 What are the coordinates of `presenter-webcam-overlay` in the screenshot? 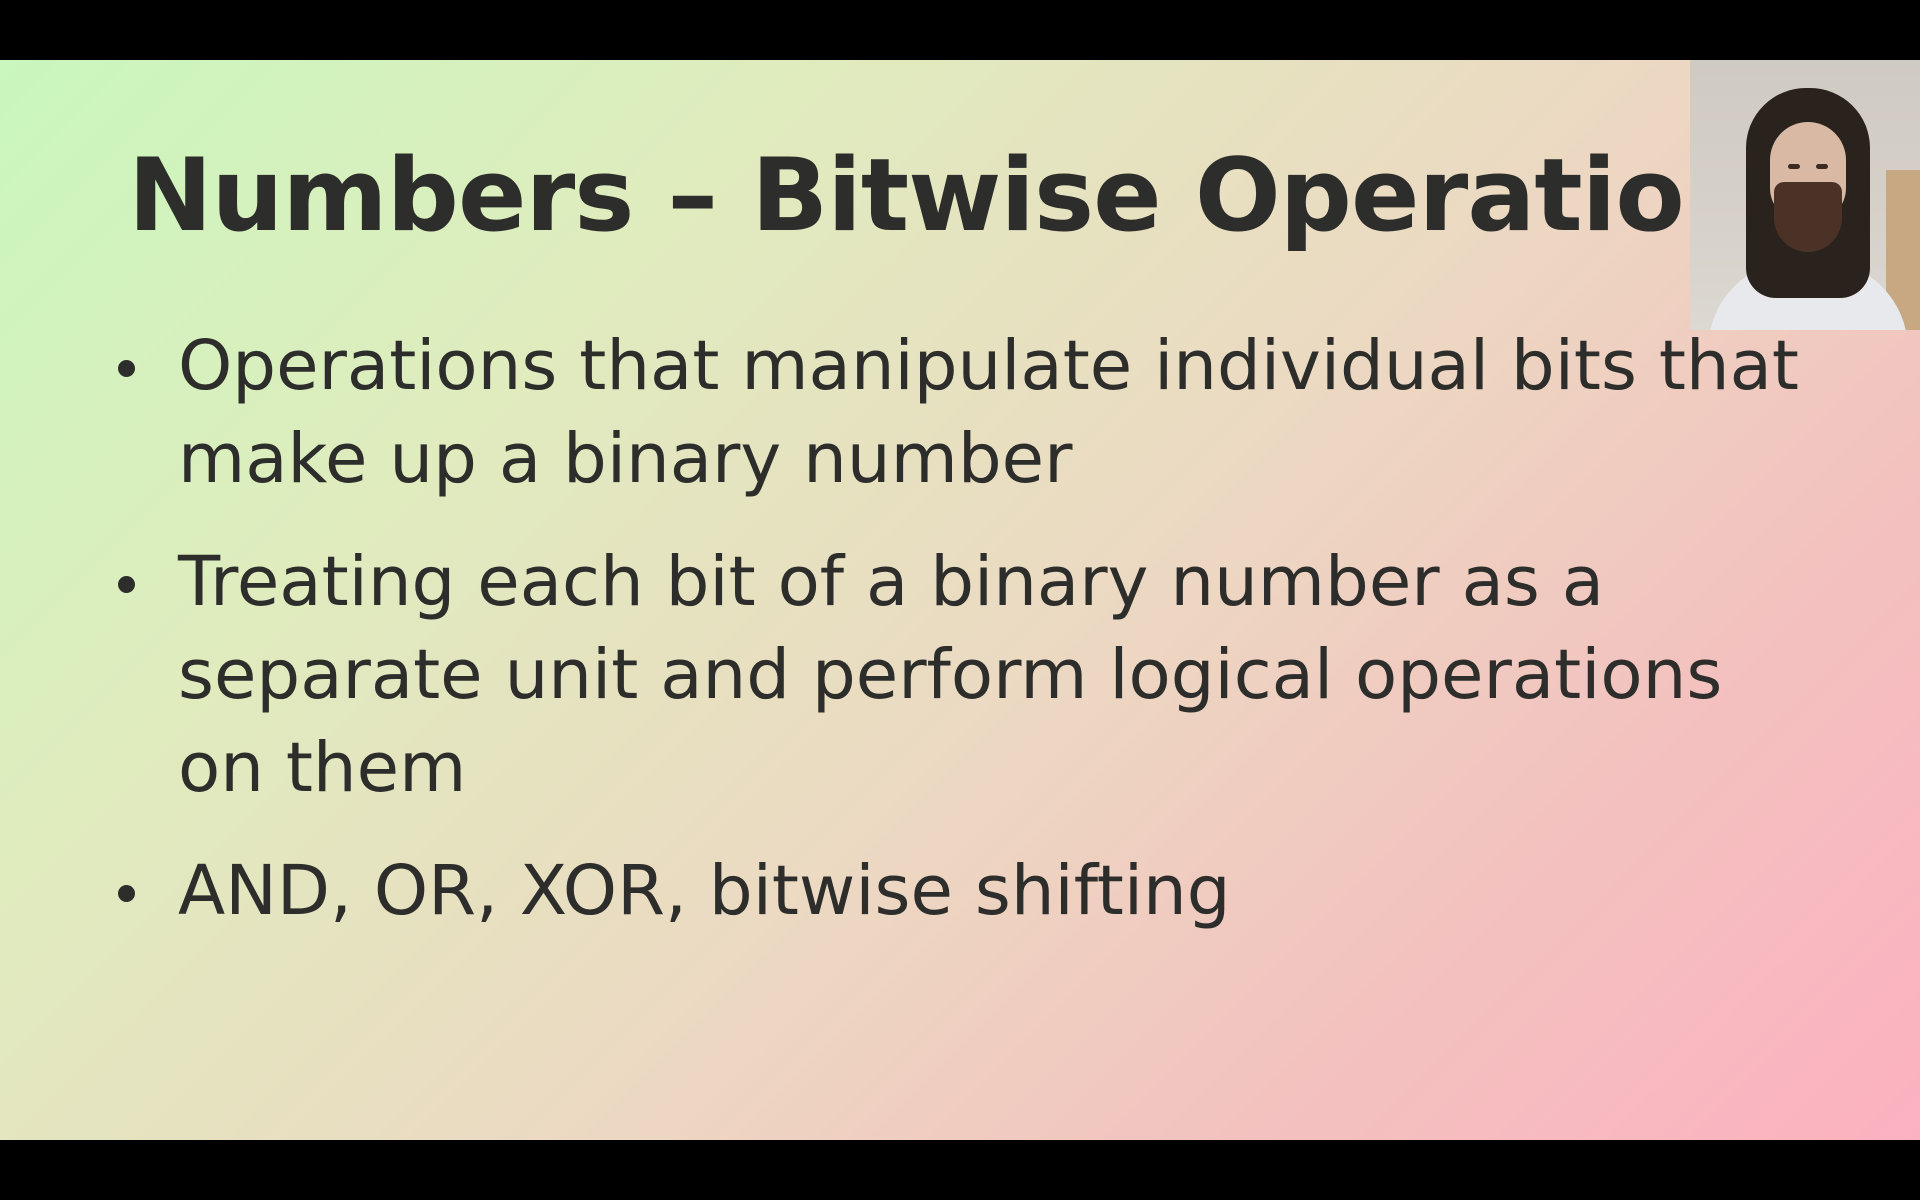 It's located at (1805, 195).